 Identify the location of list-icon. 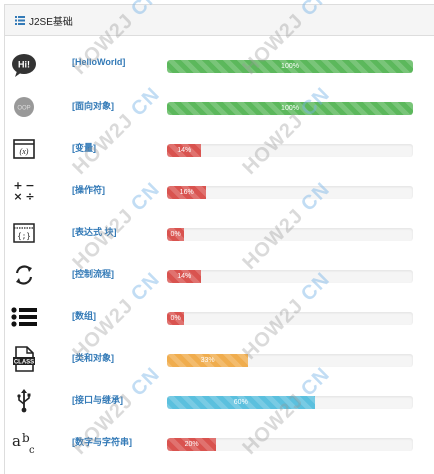
(20, 20).